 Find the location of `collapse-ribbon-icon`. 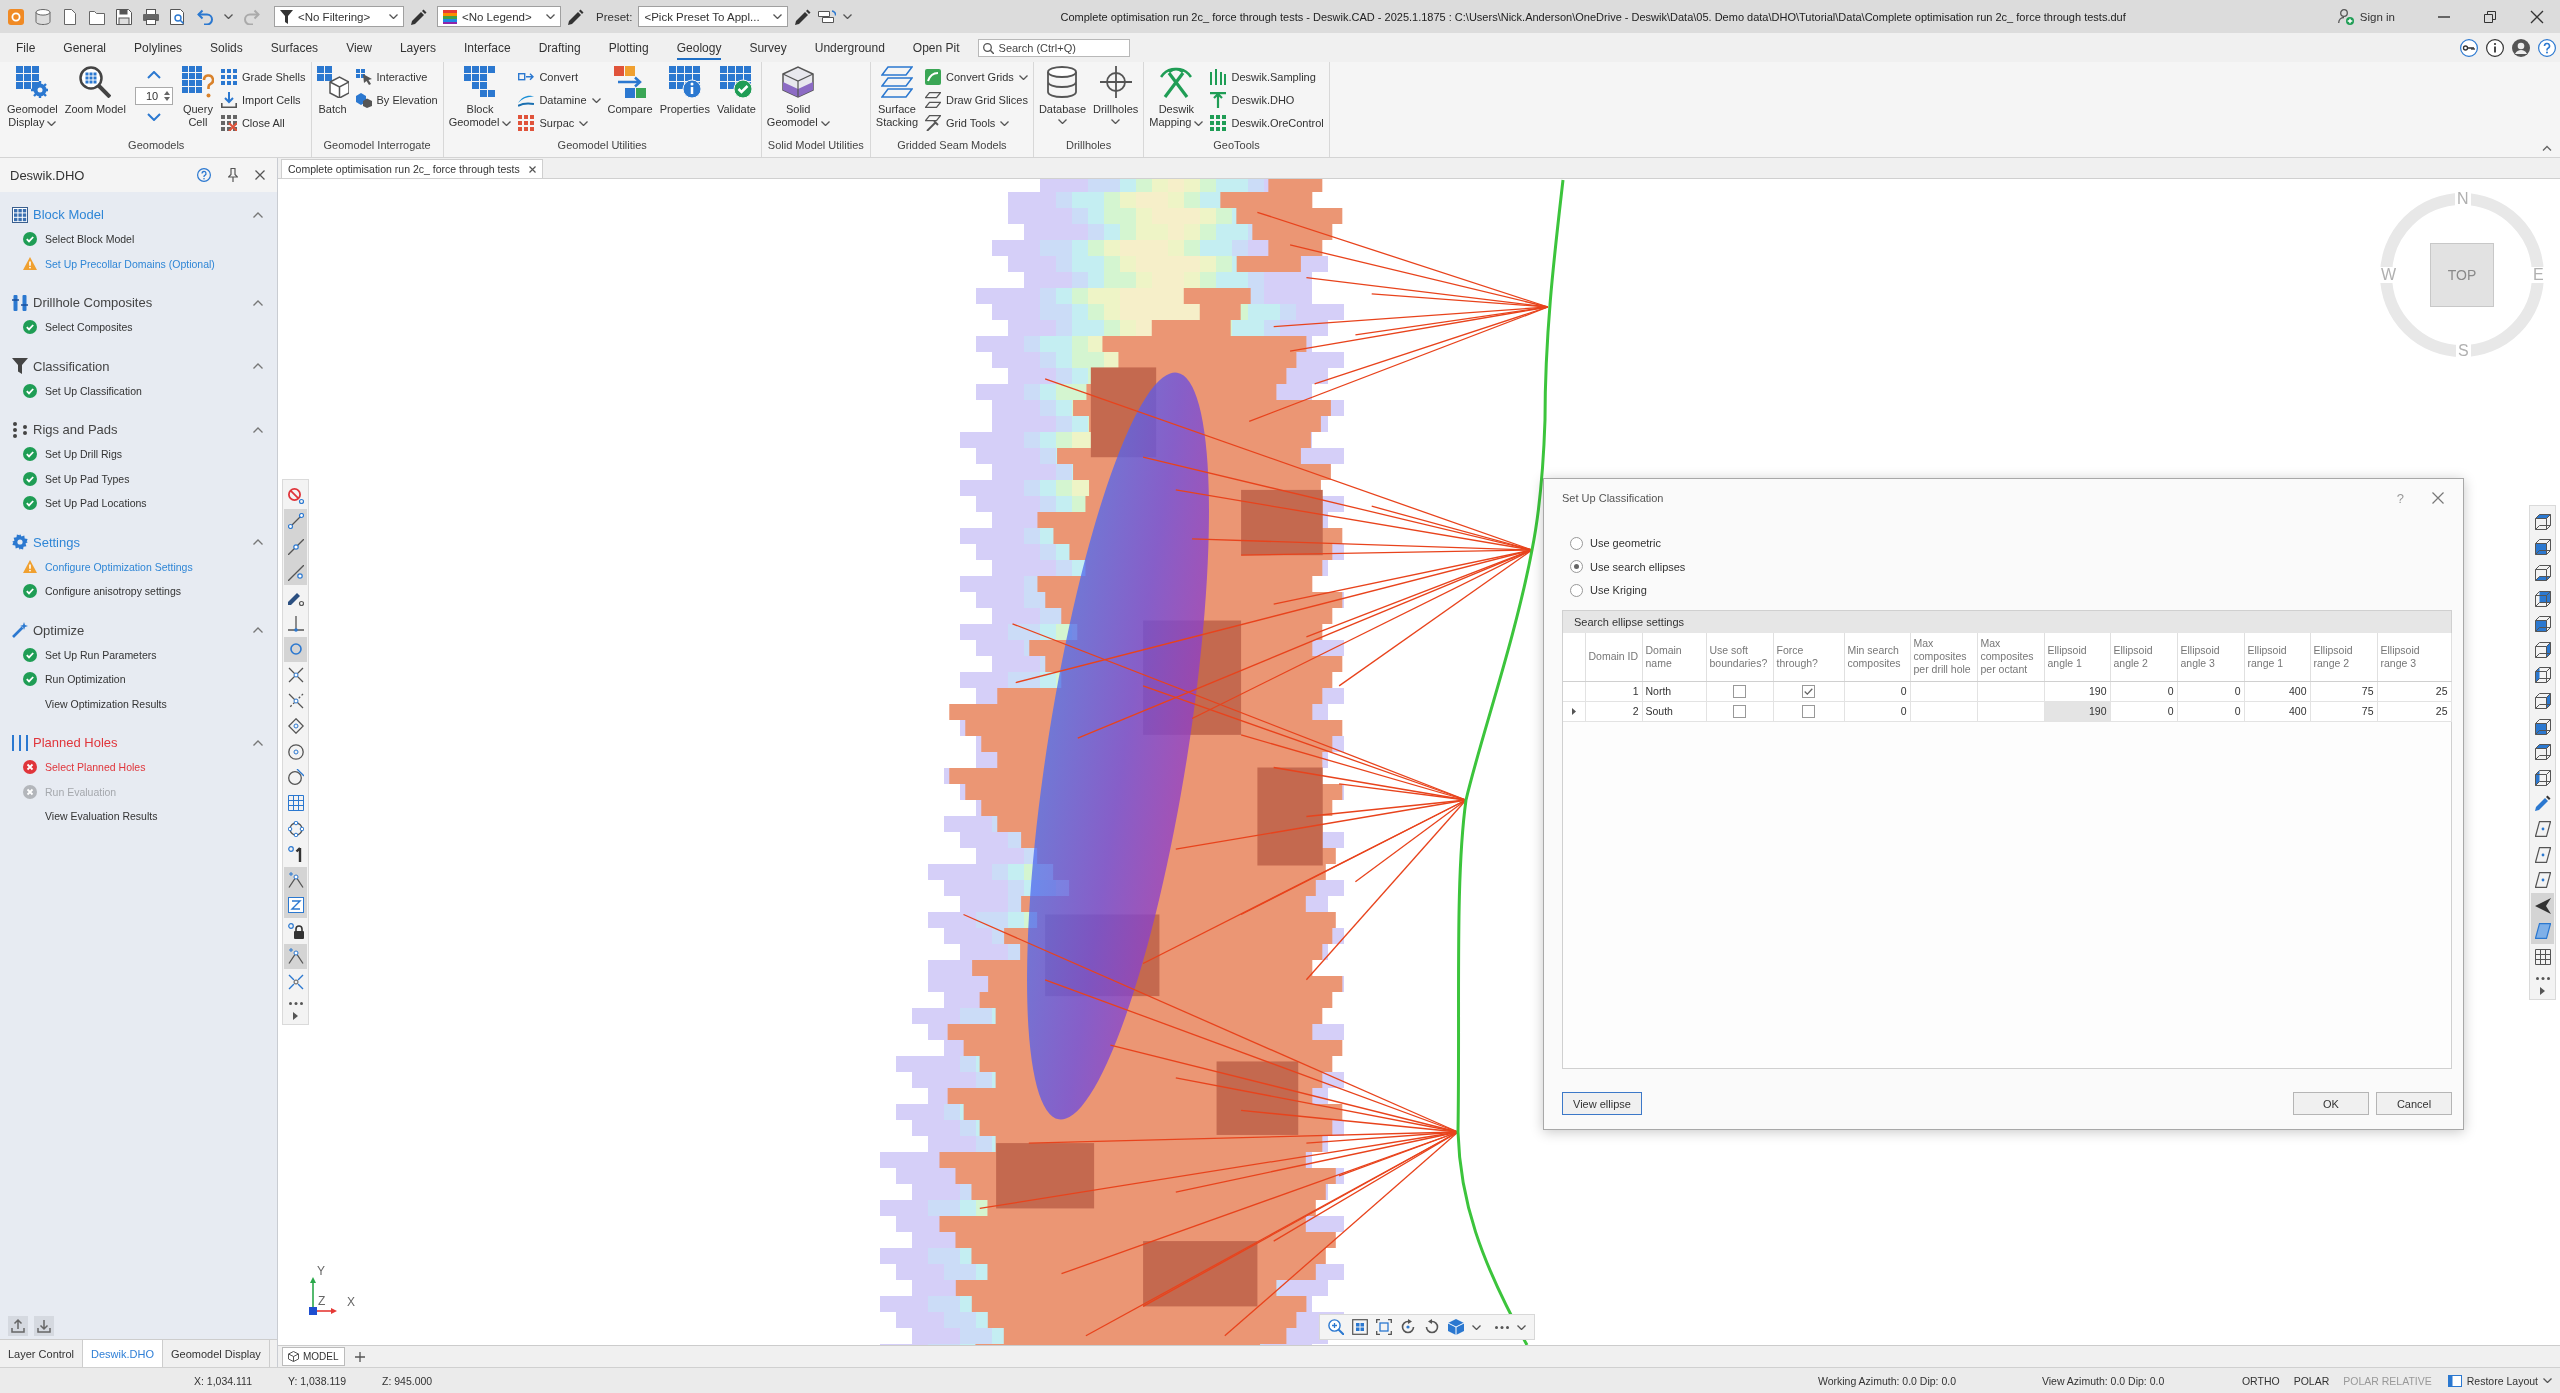

collapse-ribbon-icon is located at coordinates (2547, 148).